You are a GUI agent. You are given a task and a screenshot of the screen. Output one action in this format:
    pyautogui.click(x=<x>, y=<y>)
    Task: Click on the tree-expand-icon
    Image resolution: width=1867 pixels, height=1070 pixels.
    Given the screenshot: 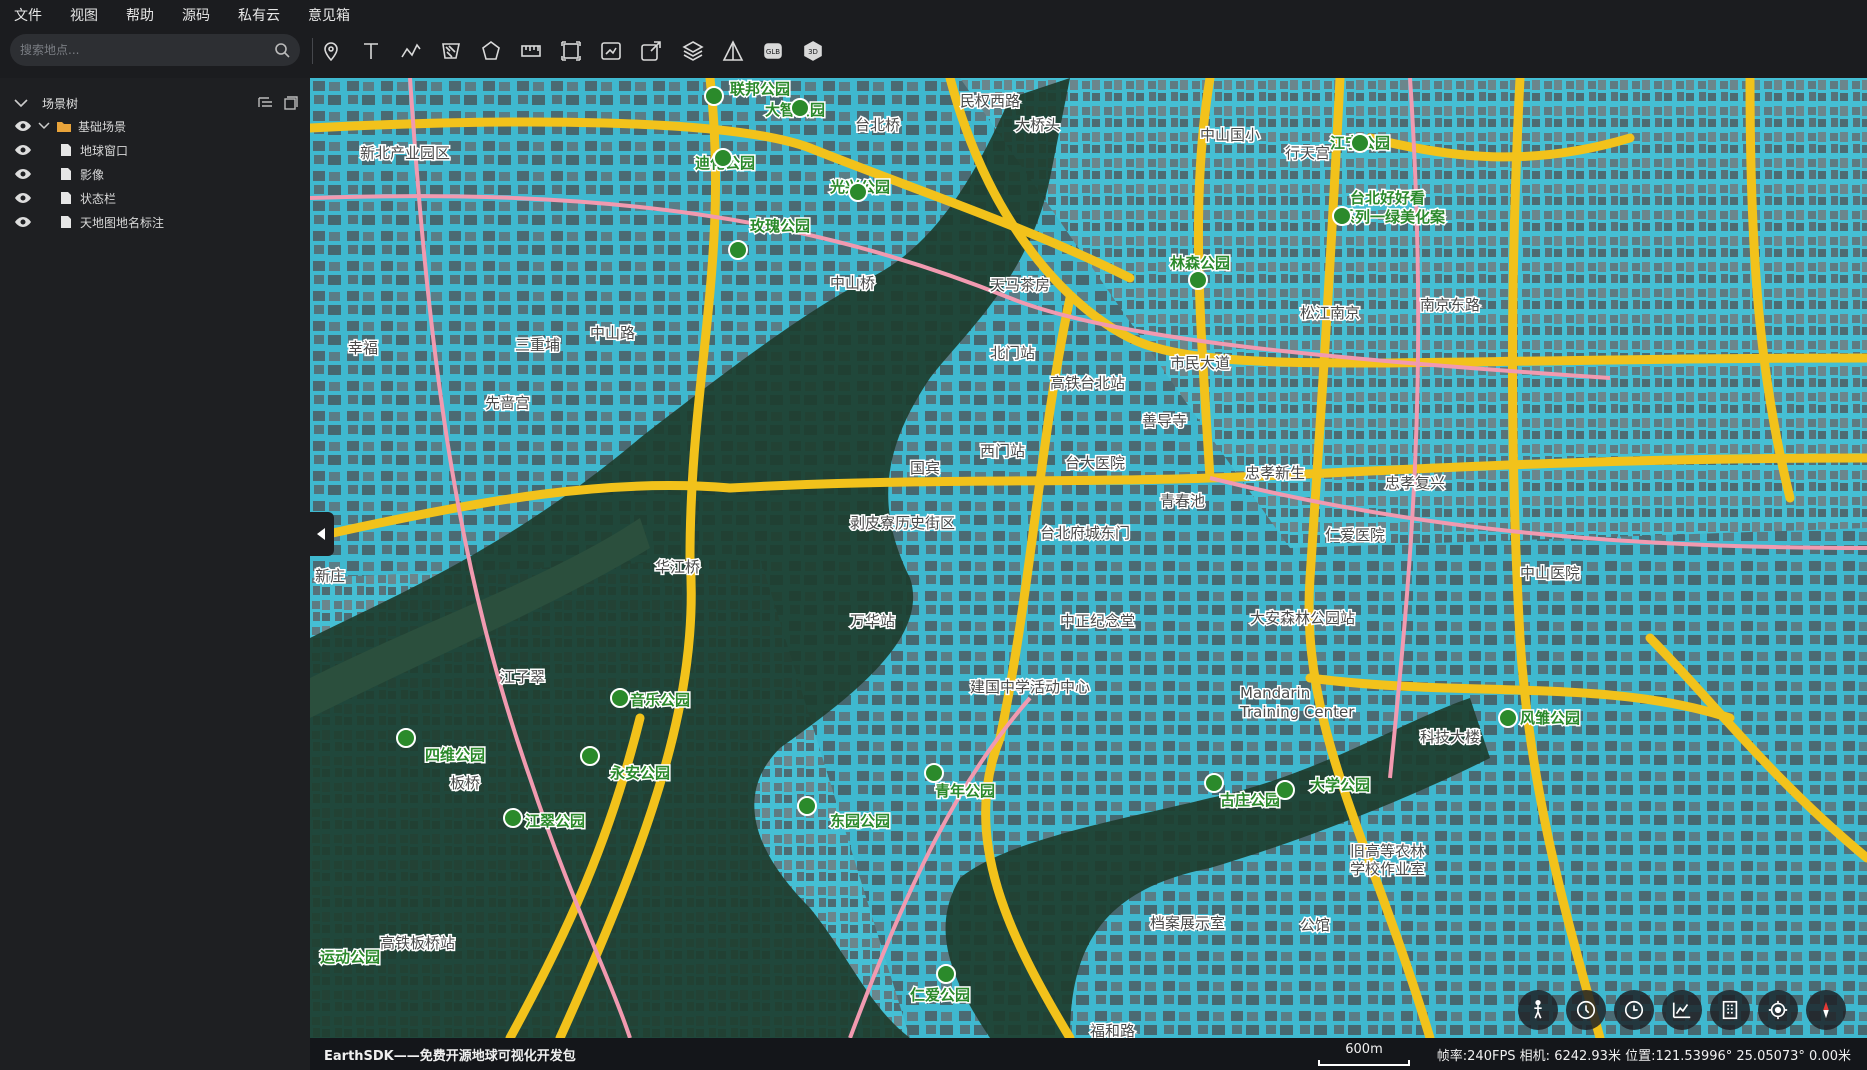 What is the action you would take?
    pyautogui.click(x=266, y=103)
    